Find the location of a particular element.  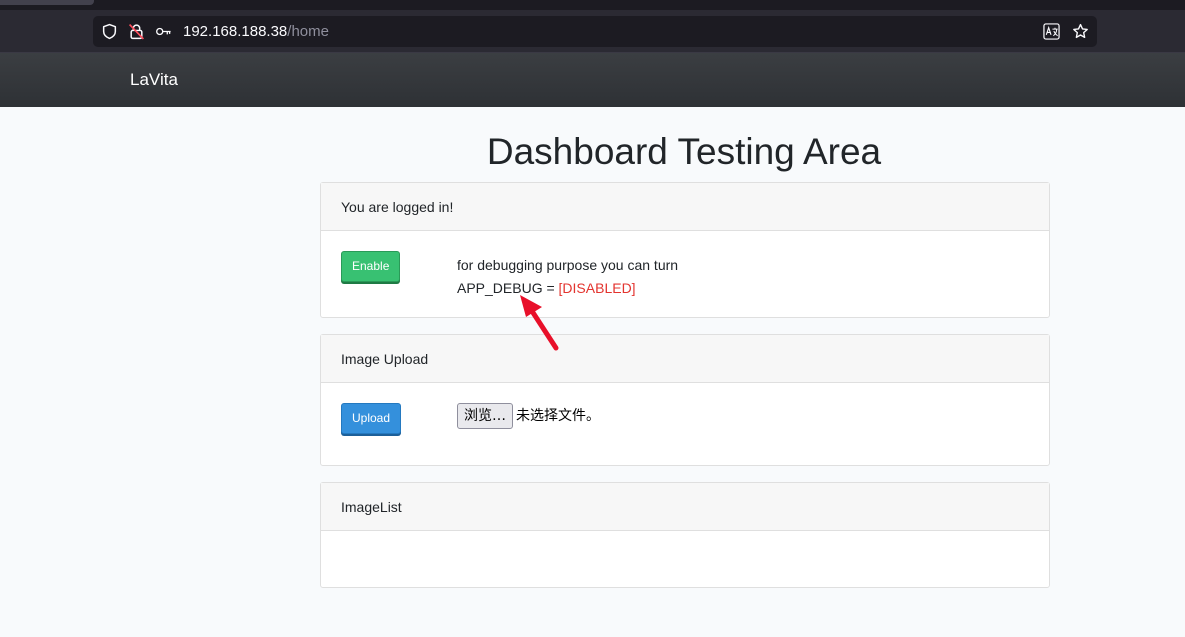

upload-card: Image Upload Upload 浏览… 未选择文件。 is located at coordinates (685, 400).